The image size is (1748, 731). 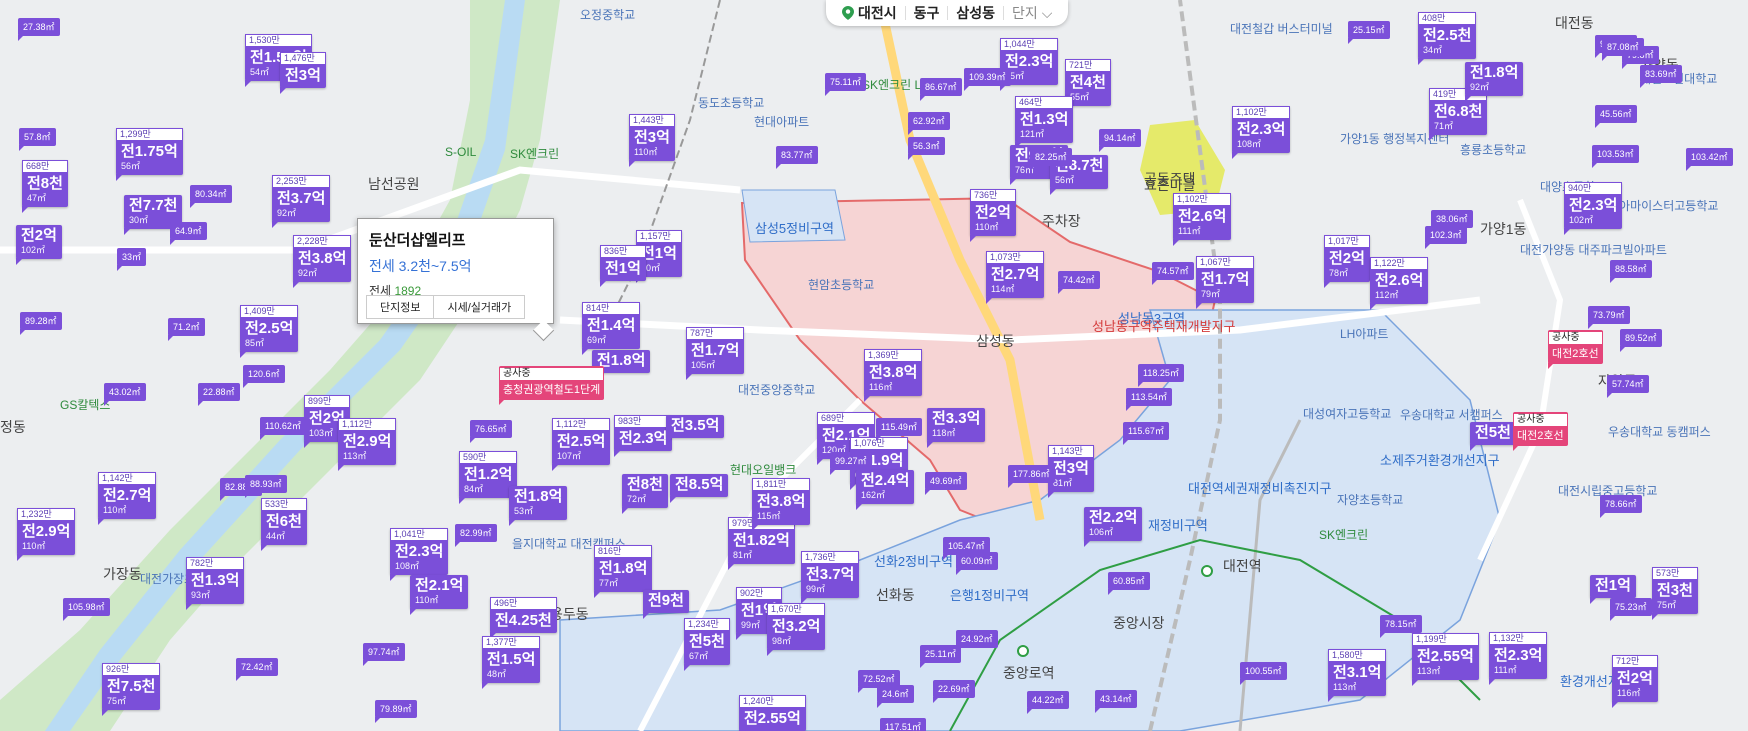 What do you see at coordinates (940, 656) in the screenshot?
I see `area-marker: 25.11㎡` at bounding box center [940, 656].